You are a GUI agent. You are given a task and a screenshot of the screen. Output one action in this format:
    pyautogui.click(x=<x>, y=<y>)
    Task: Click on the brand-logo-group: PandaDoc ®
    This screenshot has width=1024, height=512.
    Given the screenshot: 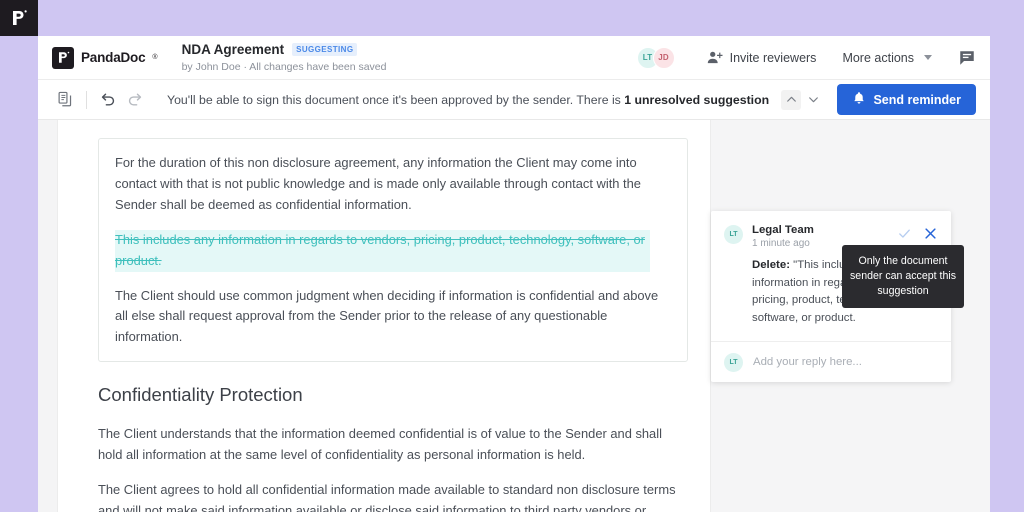 What is the action you would take?
    pyautogui.click(x=105, y=57)
    